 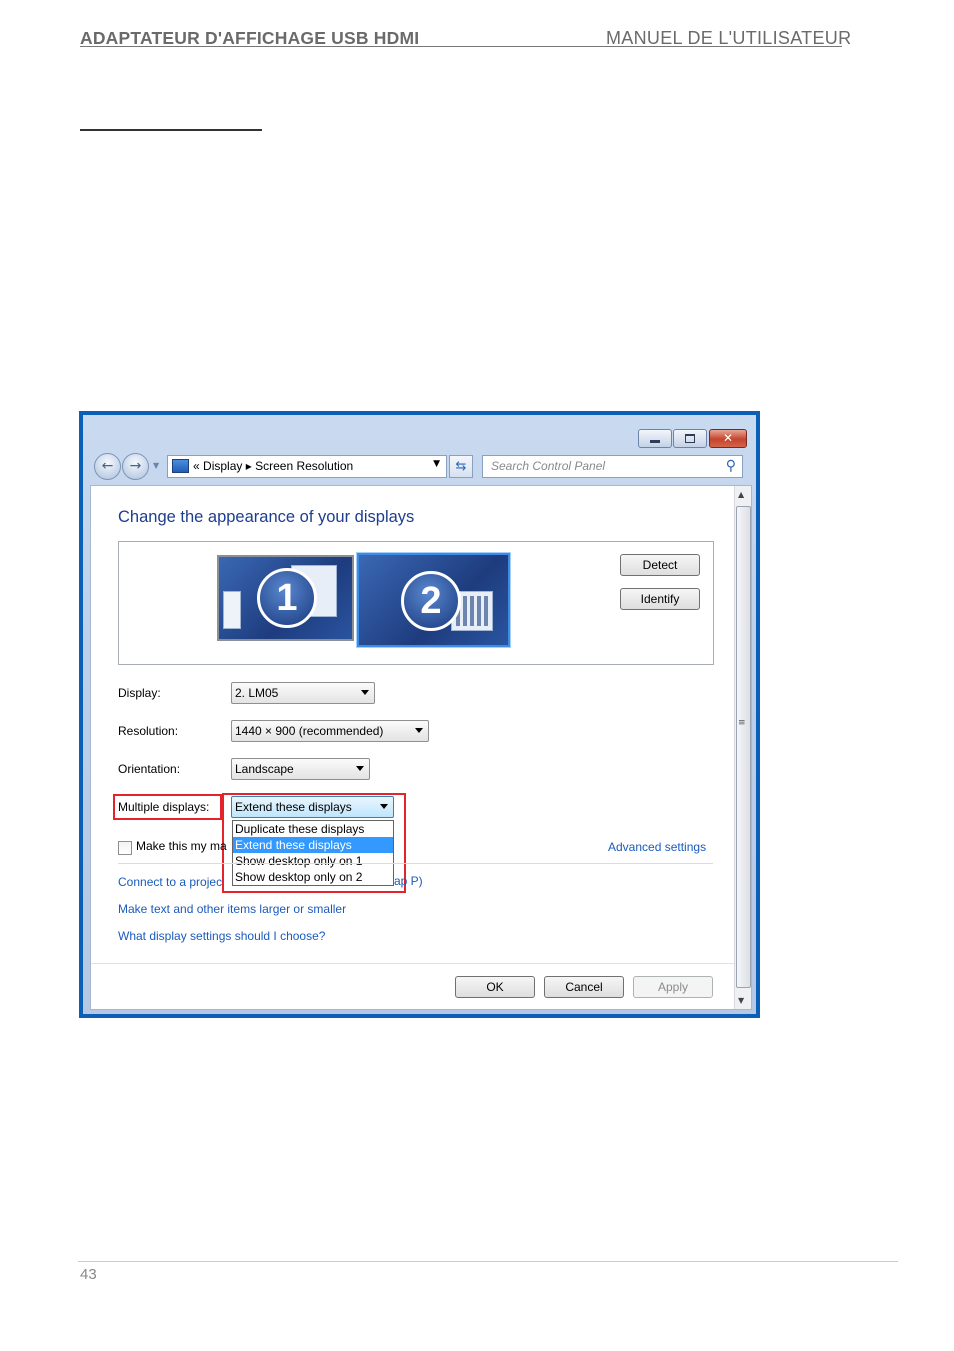 I want to click on address-dropdown-icon: ▼, so click(x=436, y=464).